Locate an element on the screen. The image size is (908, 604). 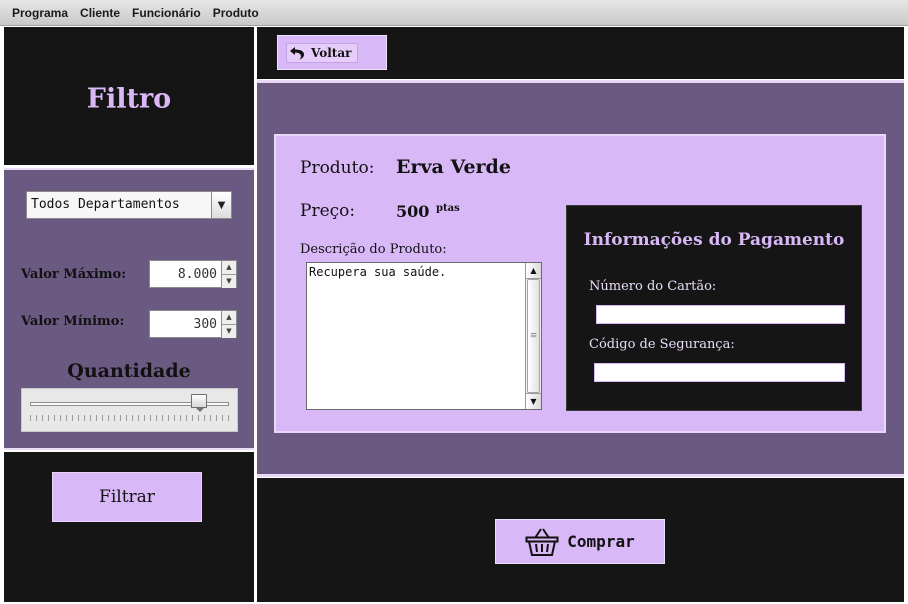
card-number-input is located at coordinates (720, 314).